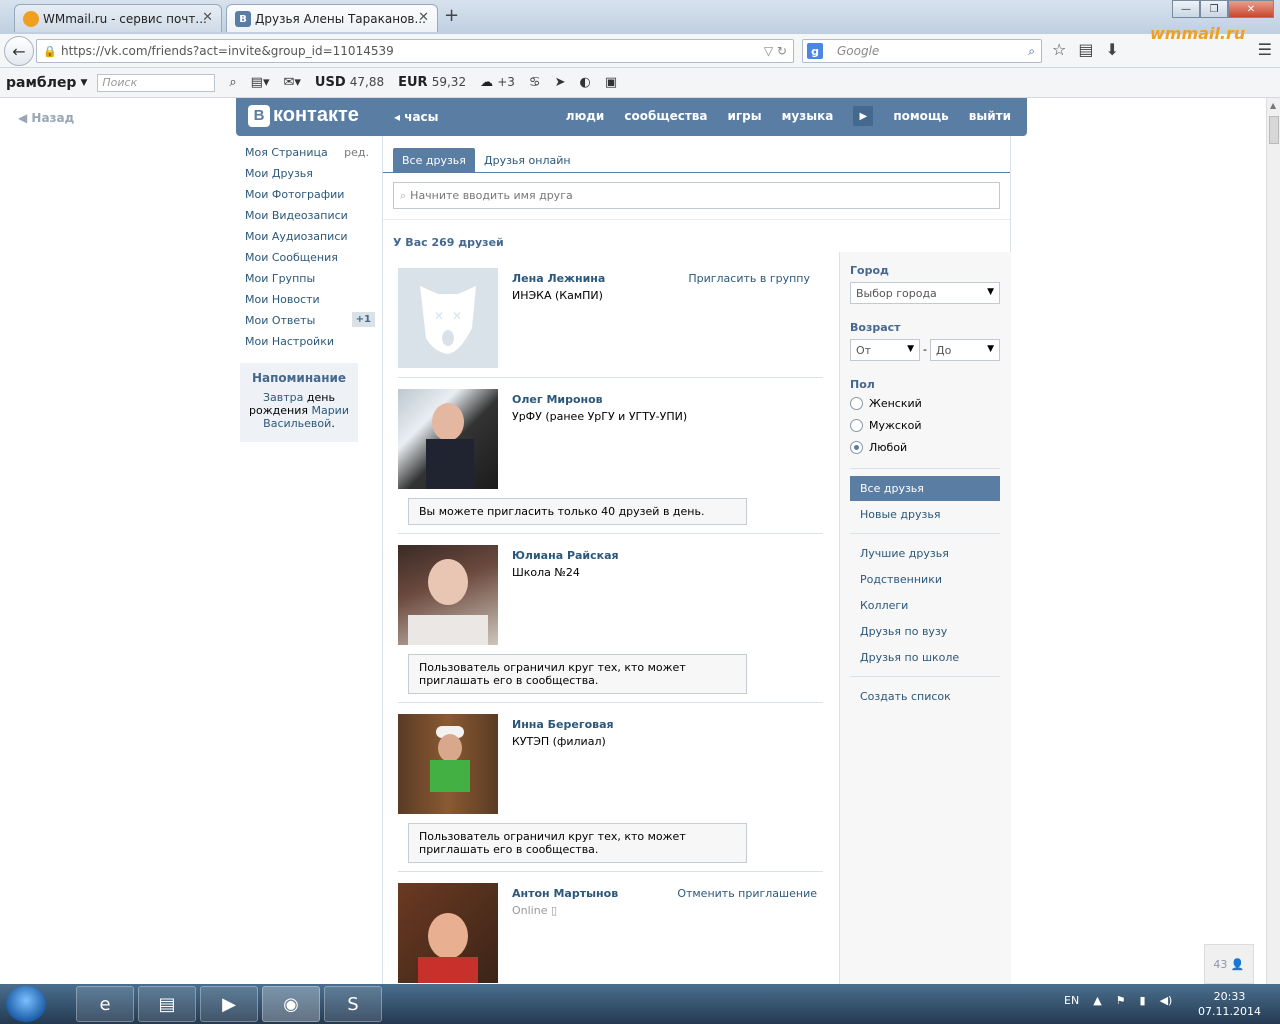 The image size is (1280, 1024). Describe the element at coordinates (118, 18) in the screenshot. I see `browser-tab-wmmail: WMmail.ru - сервис почт... ✕` at that location.